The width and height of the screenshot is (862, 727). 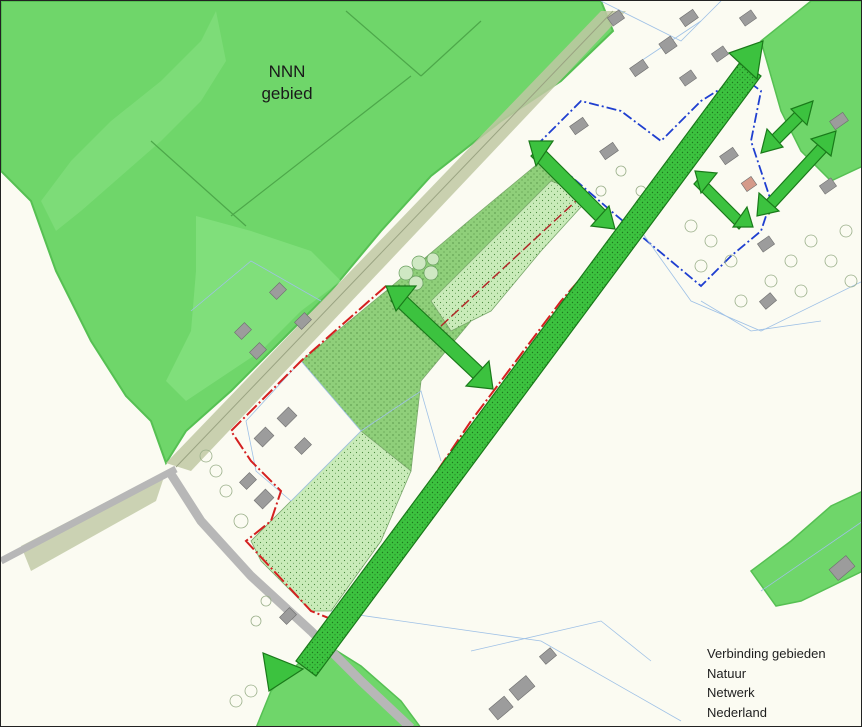 I want to click on nnn-area-label: NNN gebied, so click(x=287, y=83).